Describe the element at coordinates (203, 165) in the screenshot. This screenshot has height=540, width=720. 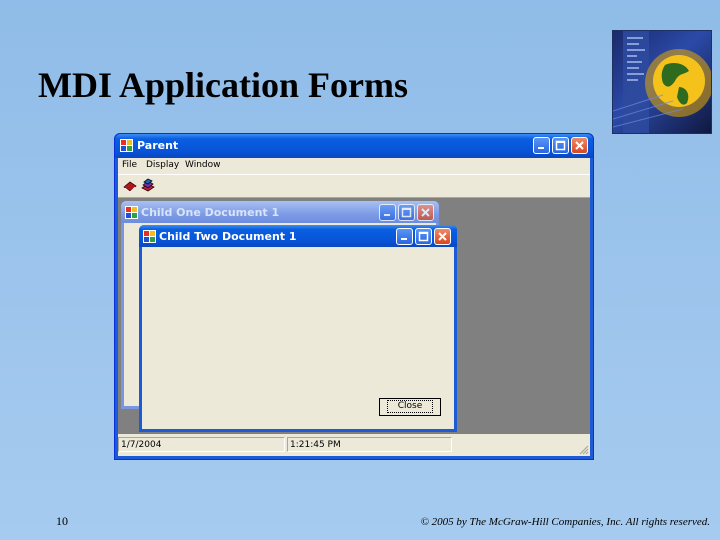
I see `menu-window: Window` at that location.